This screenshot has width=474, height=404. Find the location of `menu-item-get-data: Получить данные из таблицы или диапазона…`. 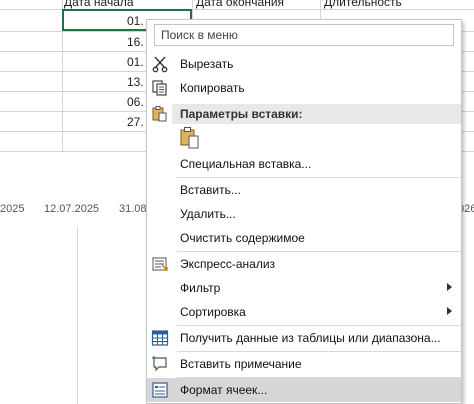

menu-item-get-data: Получить данные из таблицы или диапазона… is located at coordinates (304, 338).